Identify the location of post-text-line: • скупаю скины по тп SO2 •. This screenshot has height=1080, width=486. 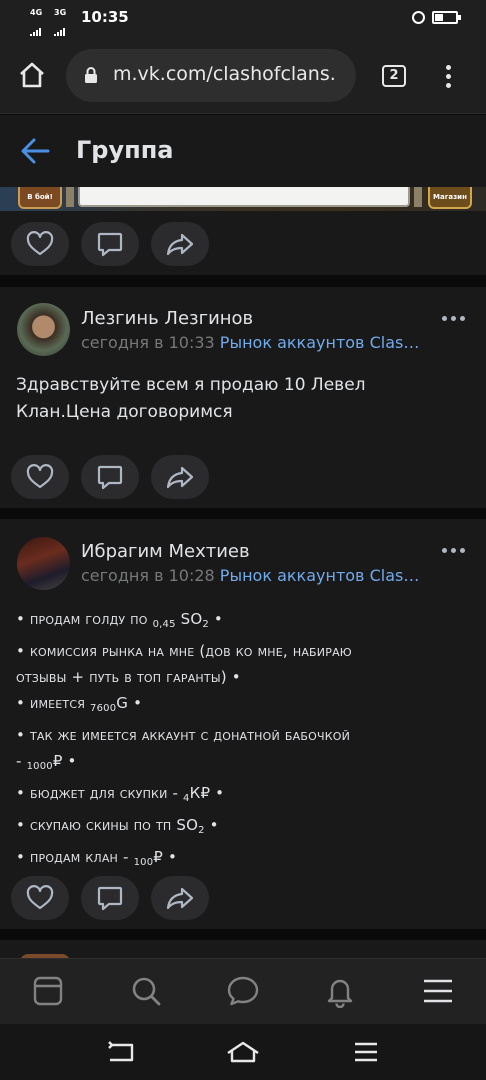
(184, 828).